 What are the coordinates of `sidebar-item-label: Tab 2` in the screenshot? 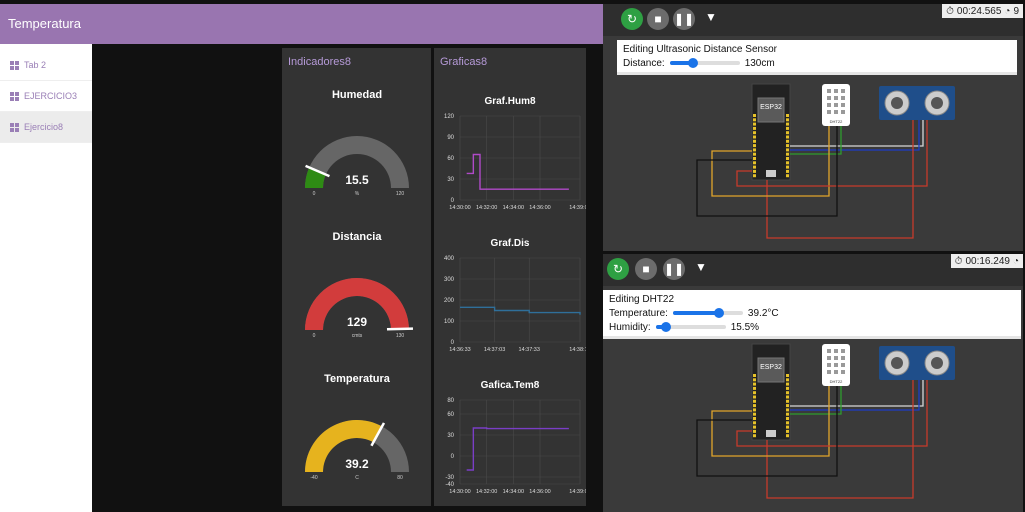 It's located at (35, 65).